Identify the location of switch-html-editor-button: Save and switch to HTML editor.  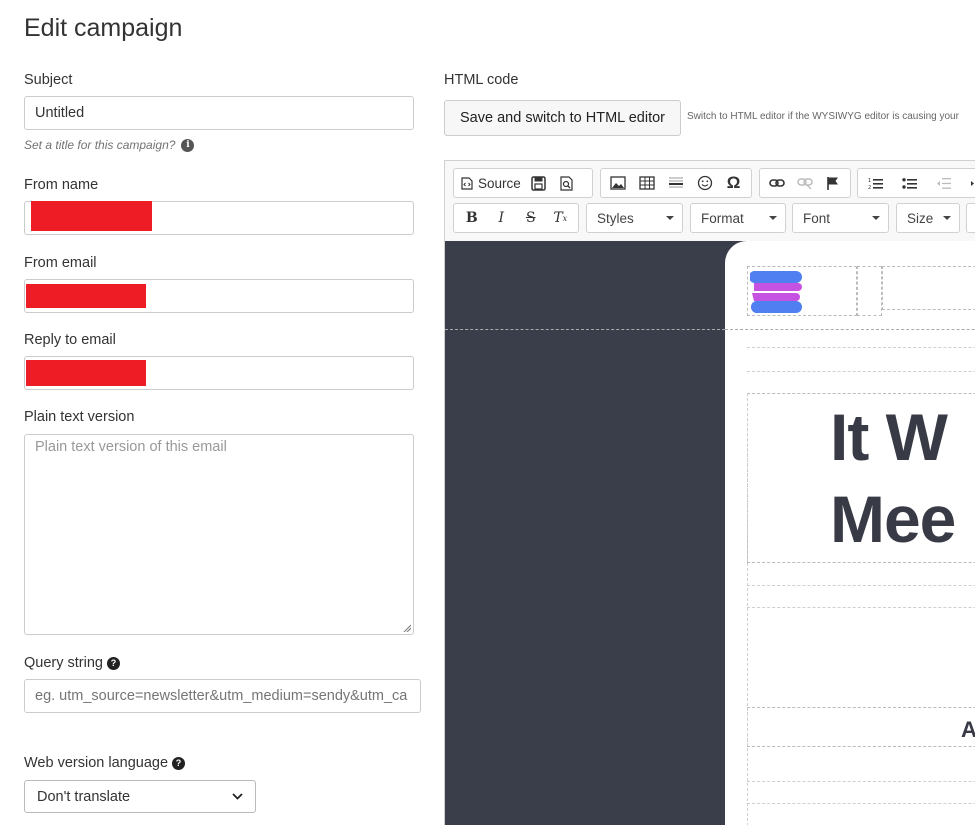
(562, 118).